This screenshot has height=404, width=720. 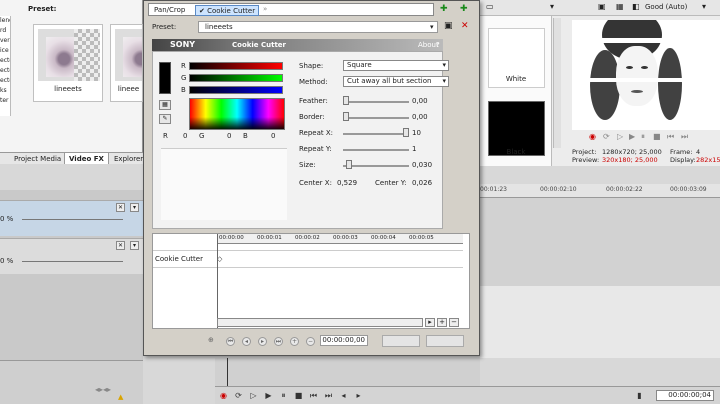 What do you see at coordinates (396, 81) in the screenshot?
I see `method-select: Cut away all but section` at bounding box center [396, 81].